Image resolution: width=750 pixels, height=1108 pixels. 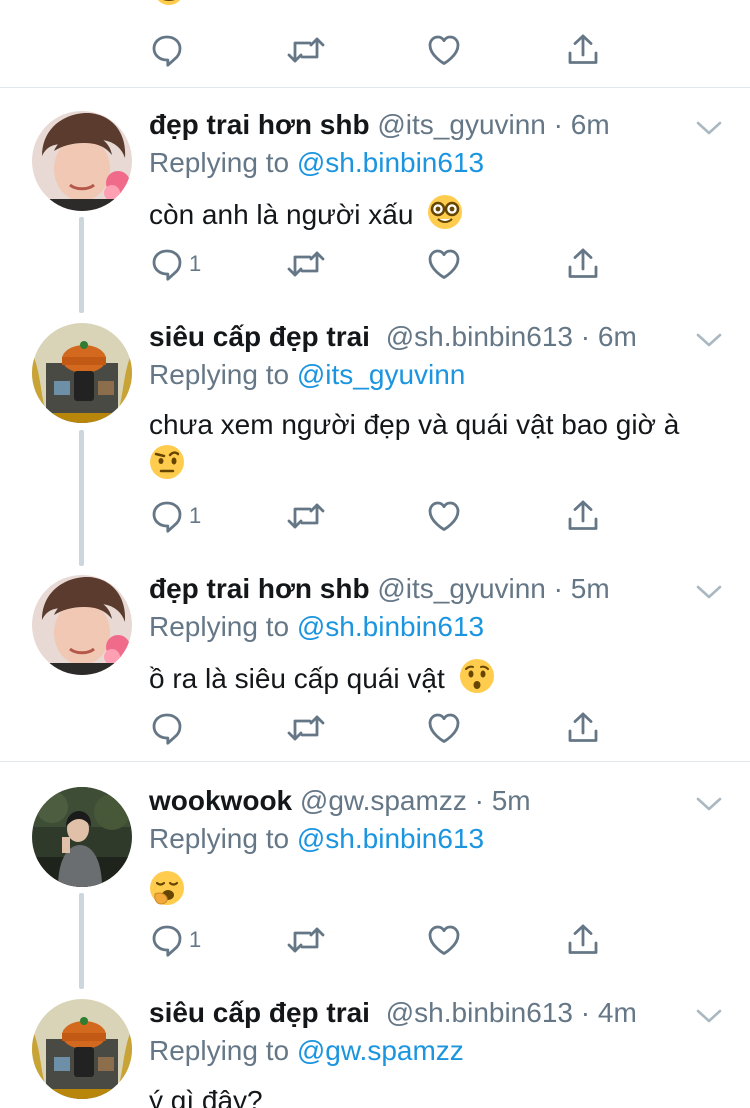 I want to click on tweet-text-content: ý gì đây?, so click(x=206, y=1096).